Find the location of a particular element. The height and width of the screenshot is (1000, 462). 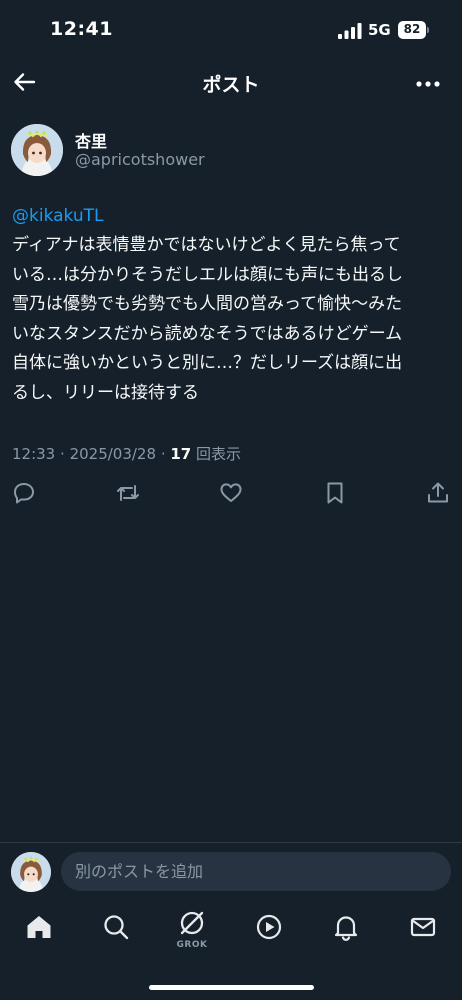

author-handle: @apricotshower is located at coordinates (140, 159).